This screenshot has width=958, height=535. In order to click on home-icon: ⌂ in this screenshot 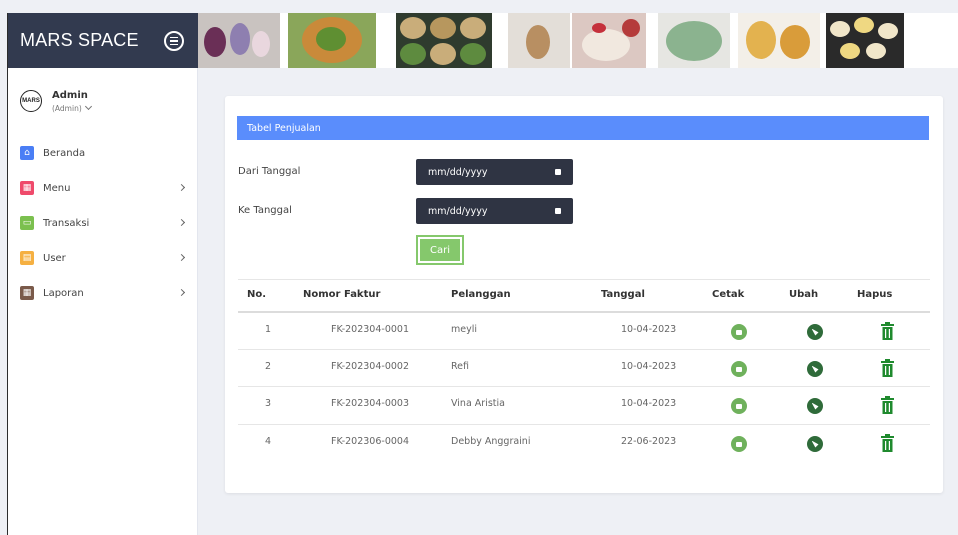, I will do `click(27, 153)`.